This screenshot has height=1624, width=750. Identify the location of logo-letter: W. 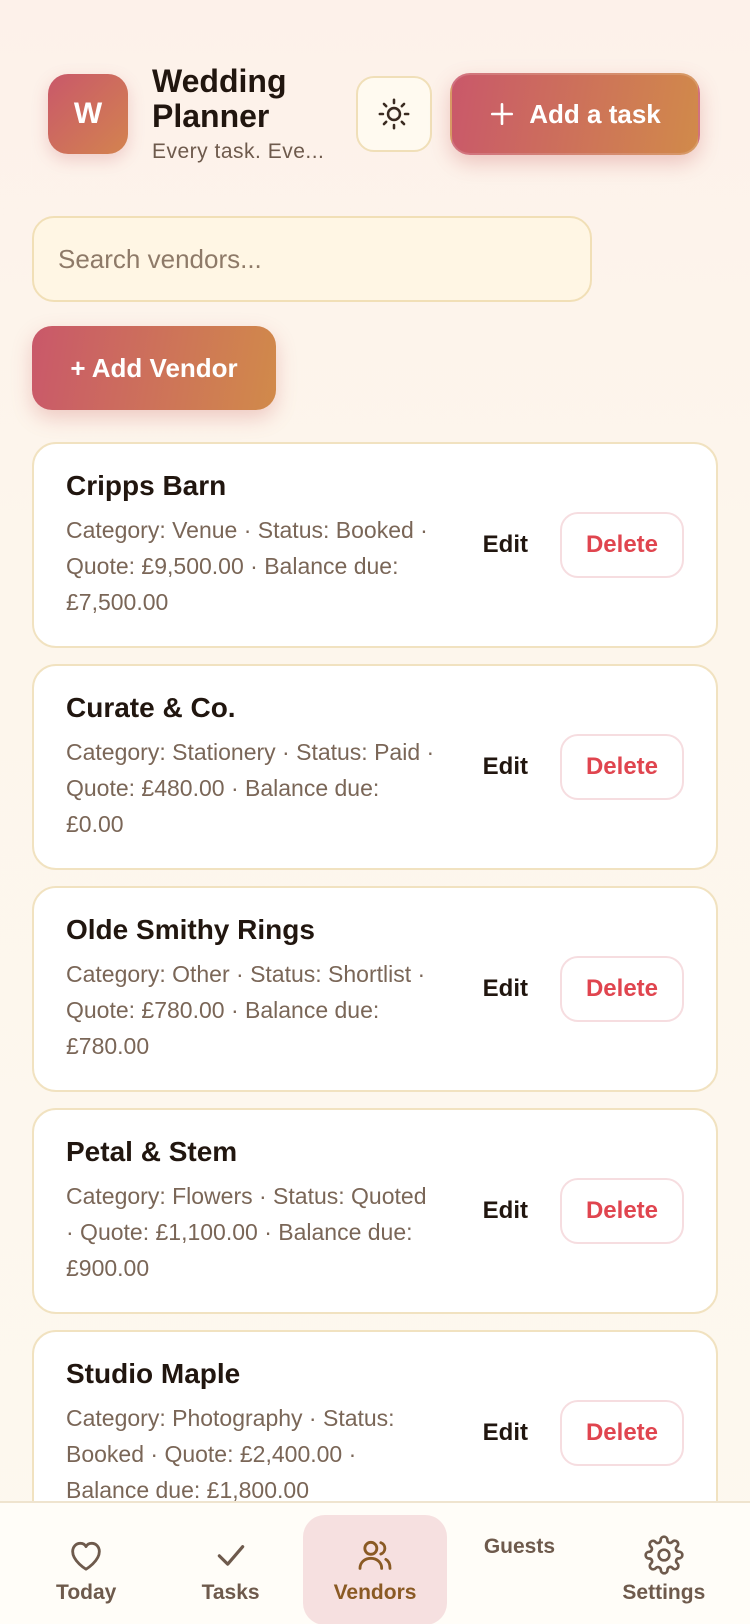
(88, 113).